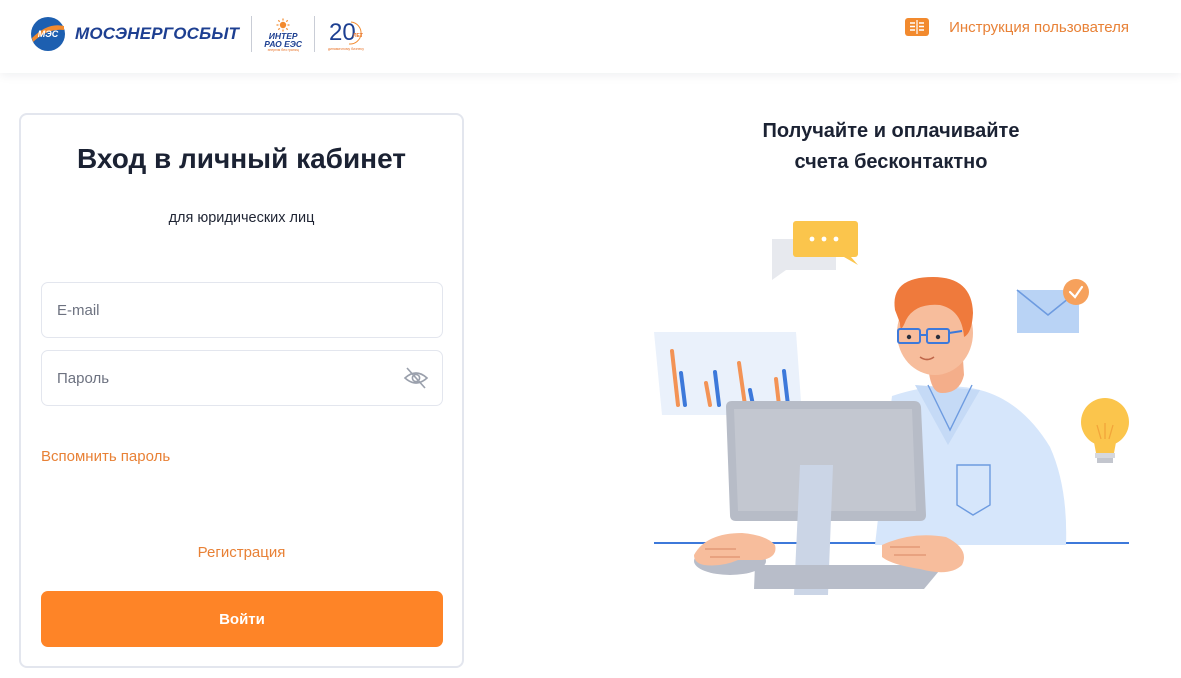 The width and height of the screenshot is (1181, 678). What do you see at coordinates (222, 378) in the screenshot?
I see `password-input` at bounding box center [222, 378].